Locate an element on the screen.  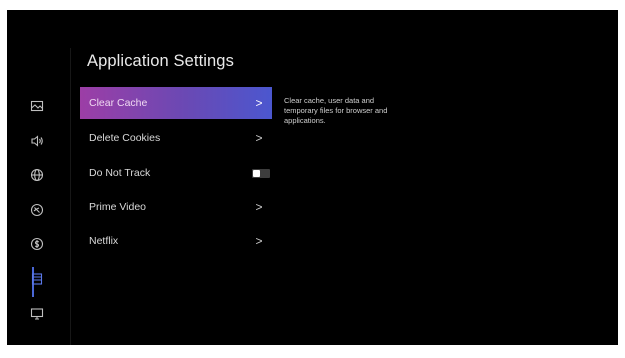
menu-item-label: Netflix is located at coordinates (104, 241).